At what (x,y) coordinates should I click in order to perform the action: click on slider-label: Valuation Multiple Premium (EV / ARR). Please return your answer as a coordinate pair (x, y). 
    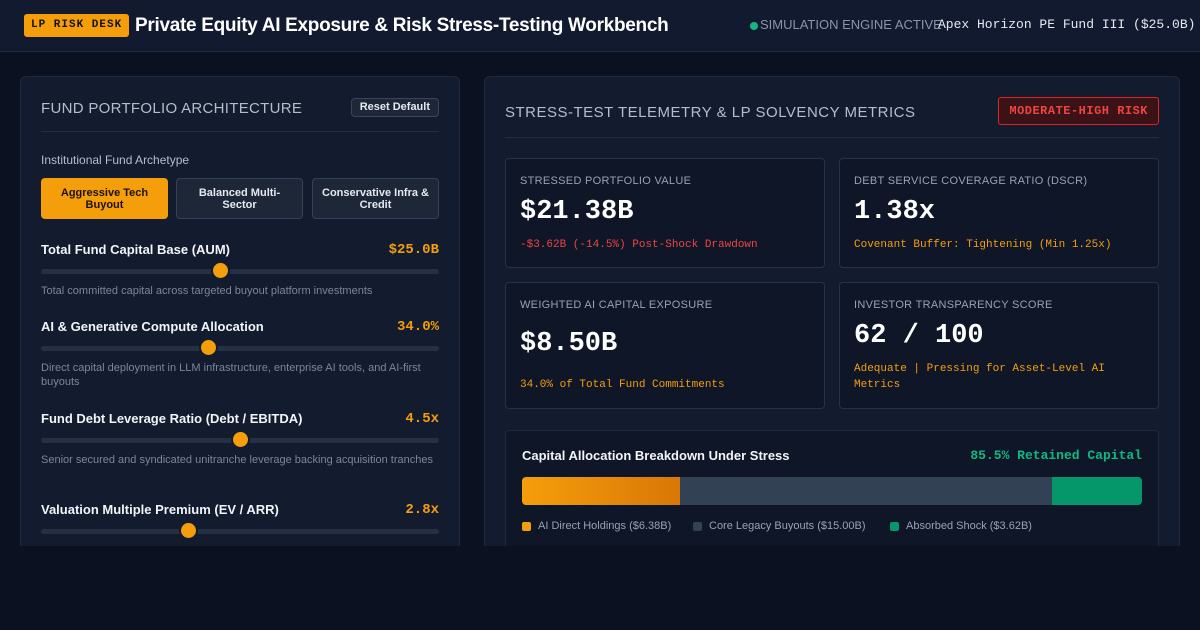
    Looking at the image, I should click on (160, 509).